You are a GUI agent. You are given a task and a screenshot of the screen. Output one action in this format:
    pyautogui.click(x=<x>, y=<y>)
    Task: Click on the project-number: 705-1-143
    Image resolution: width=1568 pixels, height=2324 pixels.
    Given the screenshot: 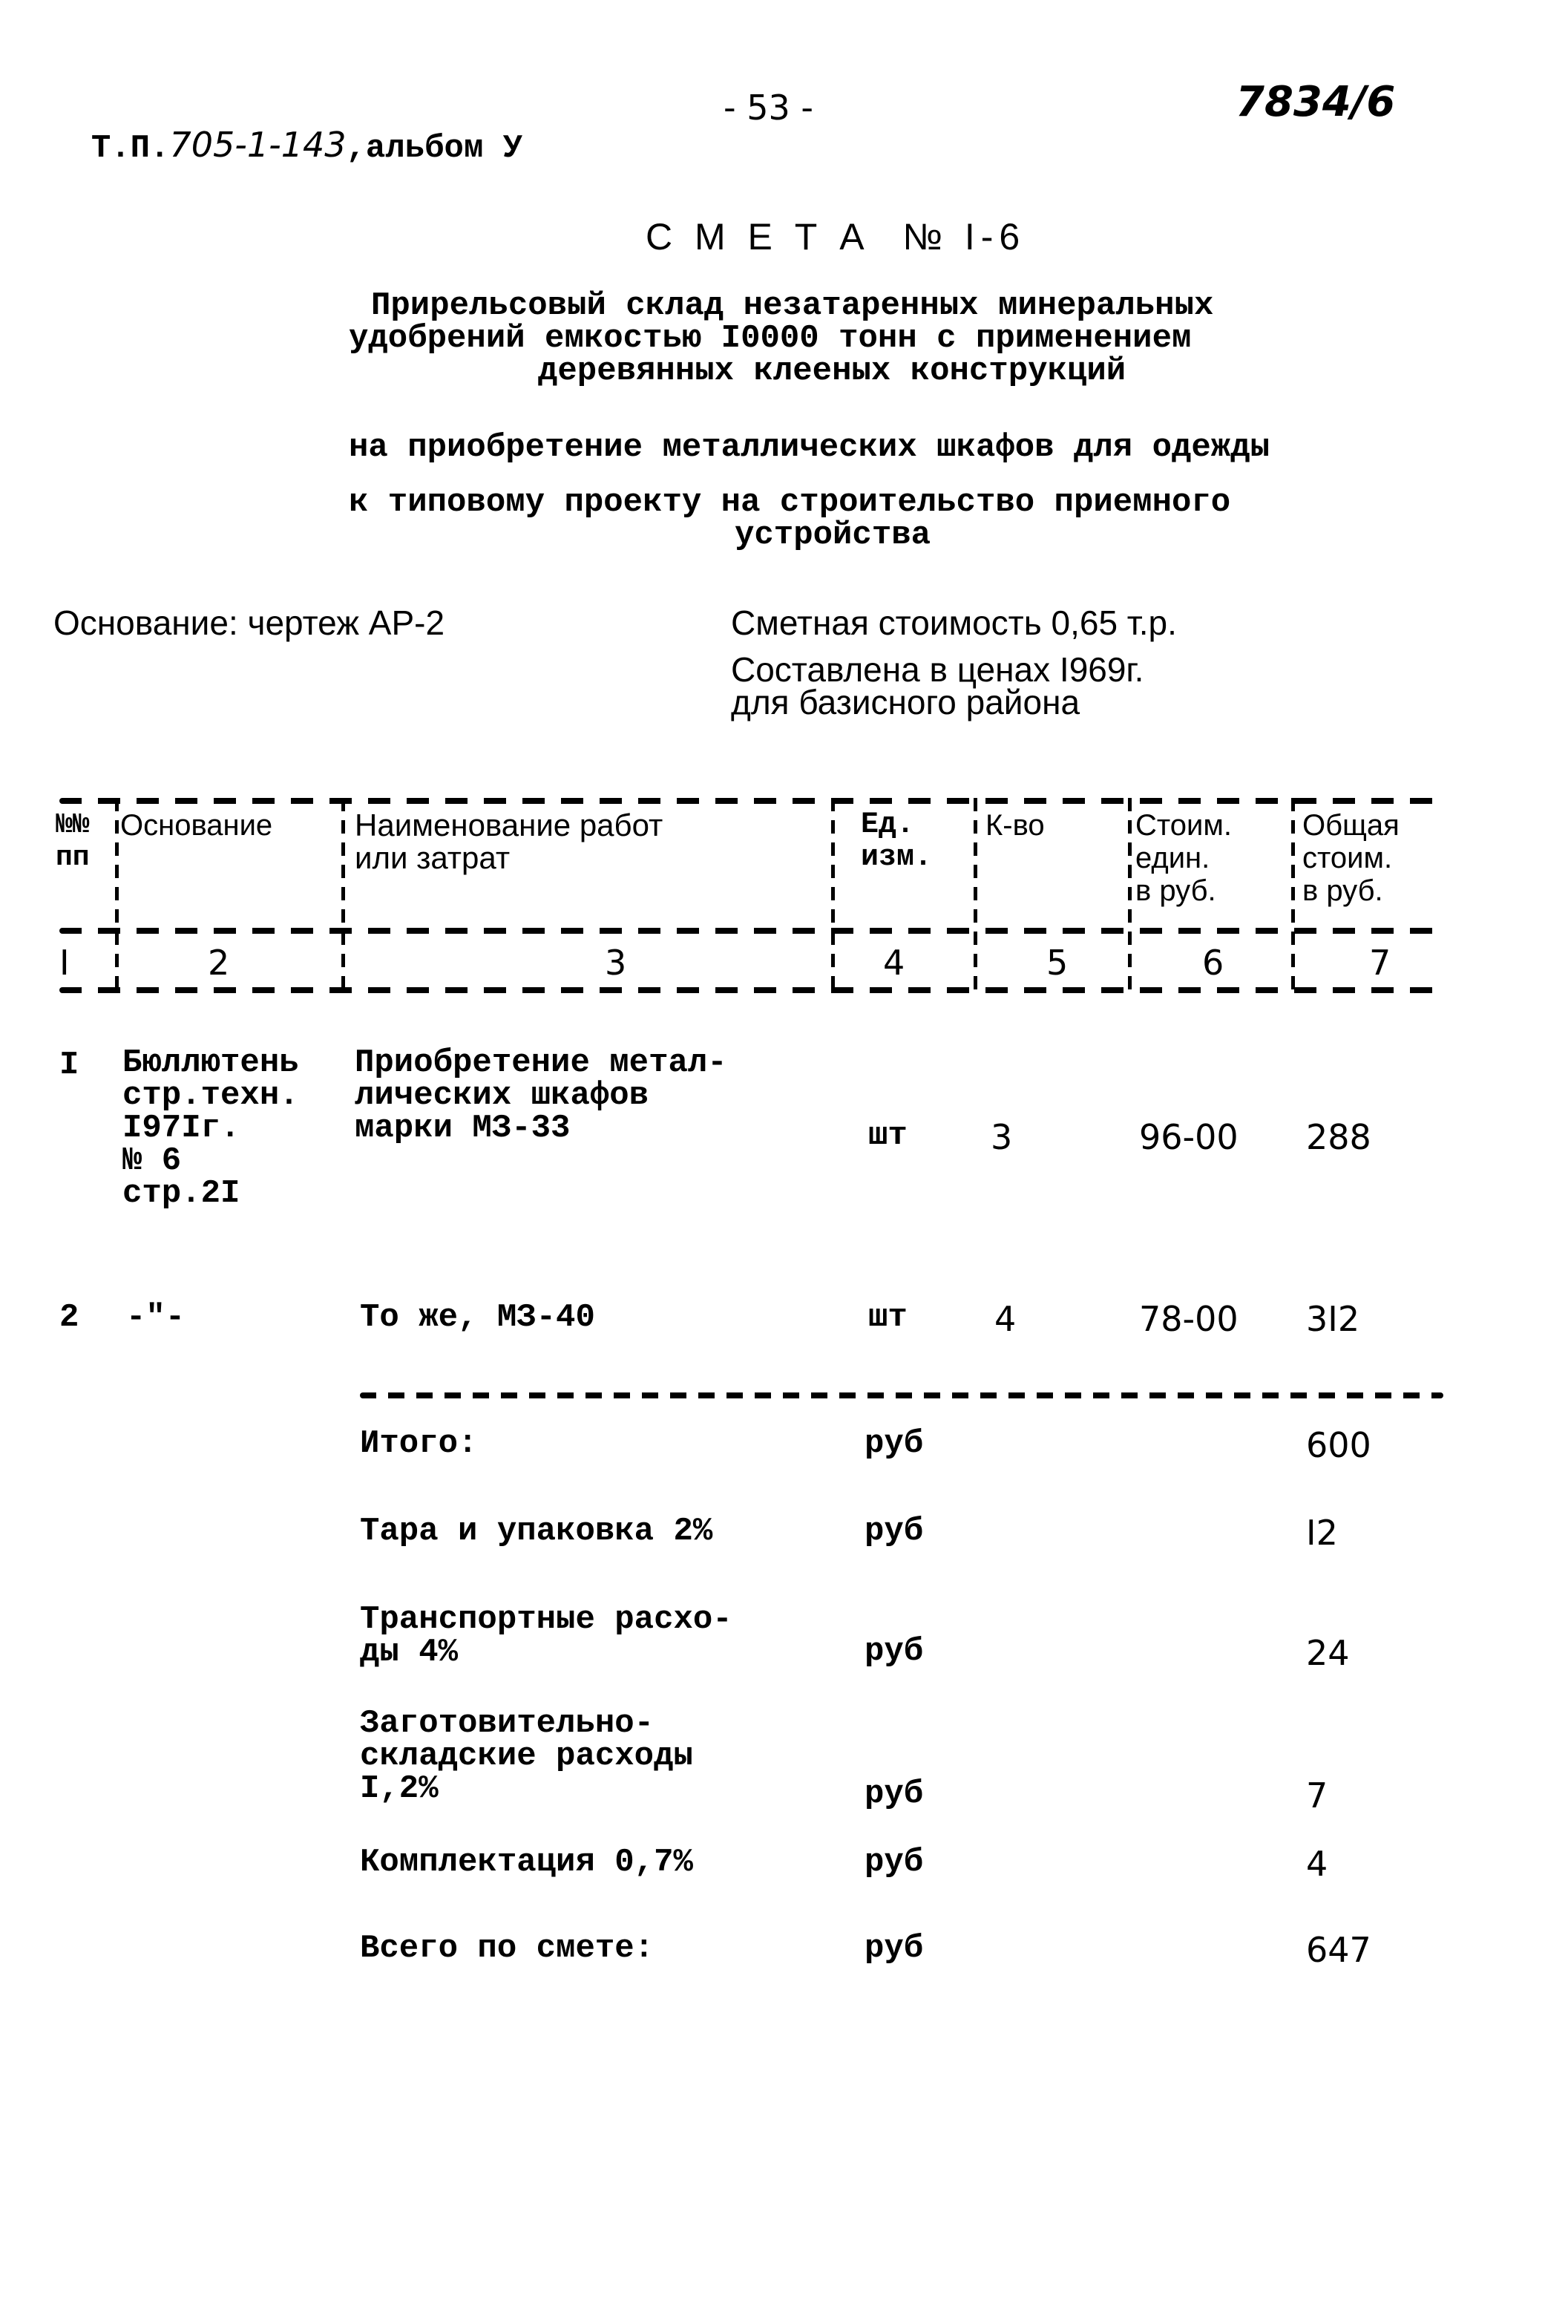 What is the action you would take?
    pyautogui.click(x=258, y=145)
    